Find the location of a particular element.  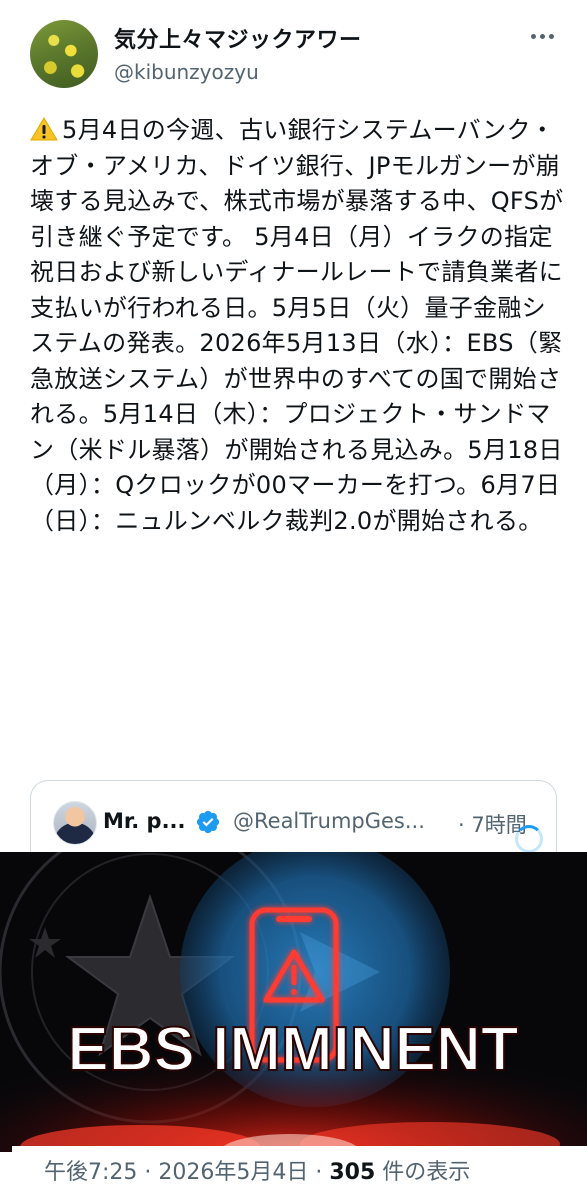

tweet-metadata: 午後7:25 · 2026年5月4日 · 305 件の表示 is located at coordinates (299, 1173).